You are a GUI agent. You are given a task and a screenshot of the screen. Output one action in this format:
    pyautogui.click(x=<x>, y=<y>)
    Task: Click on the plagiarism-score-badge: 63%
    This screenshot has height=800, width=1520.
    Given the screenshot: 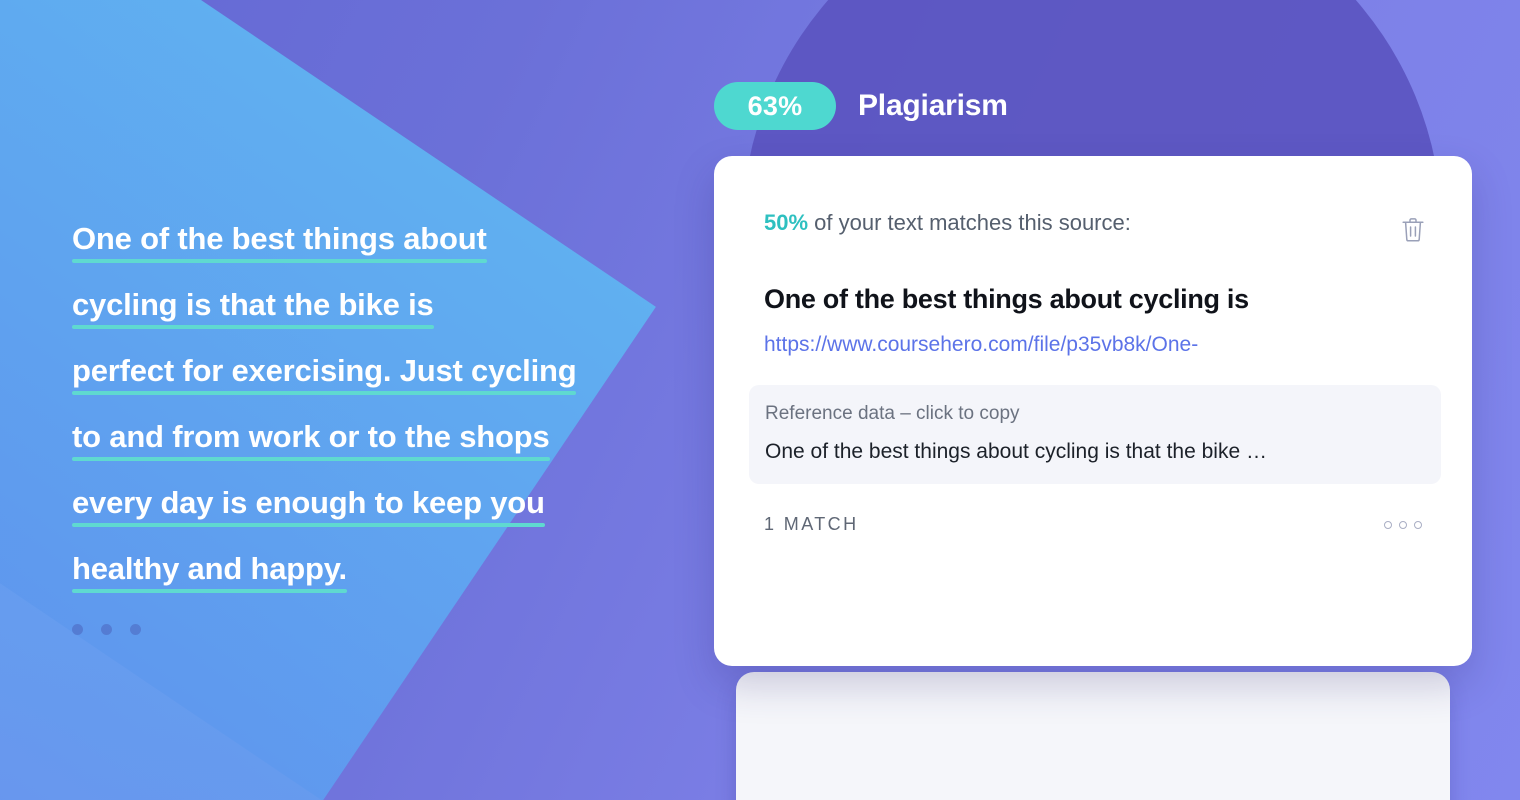 What is the action you would take?
    pyautogui.click(x=775, y=106)
    